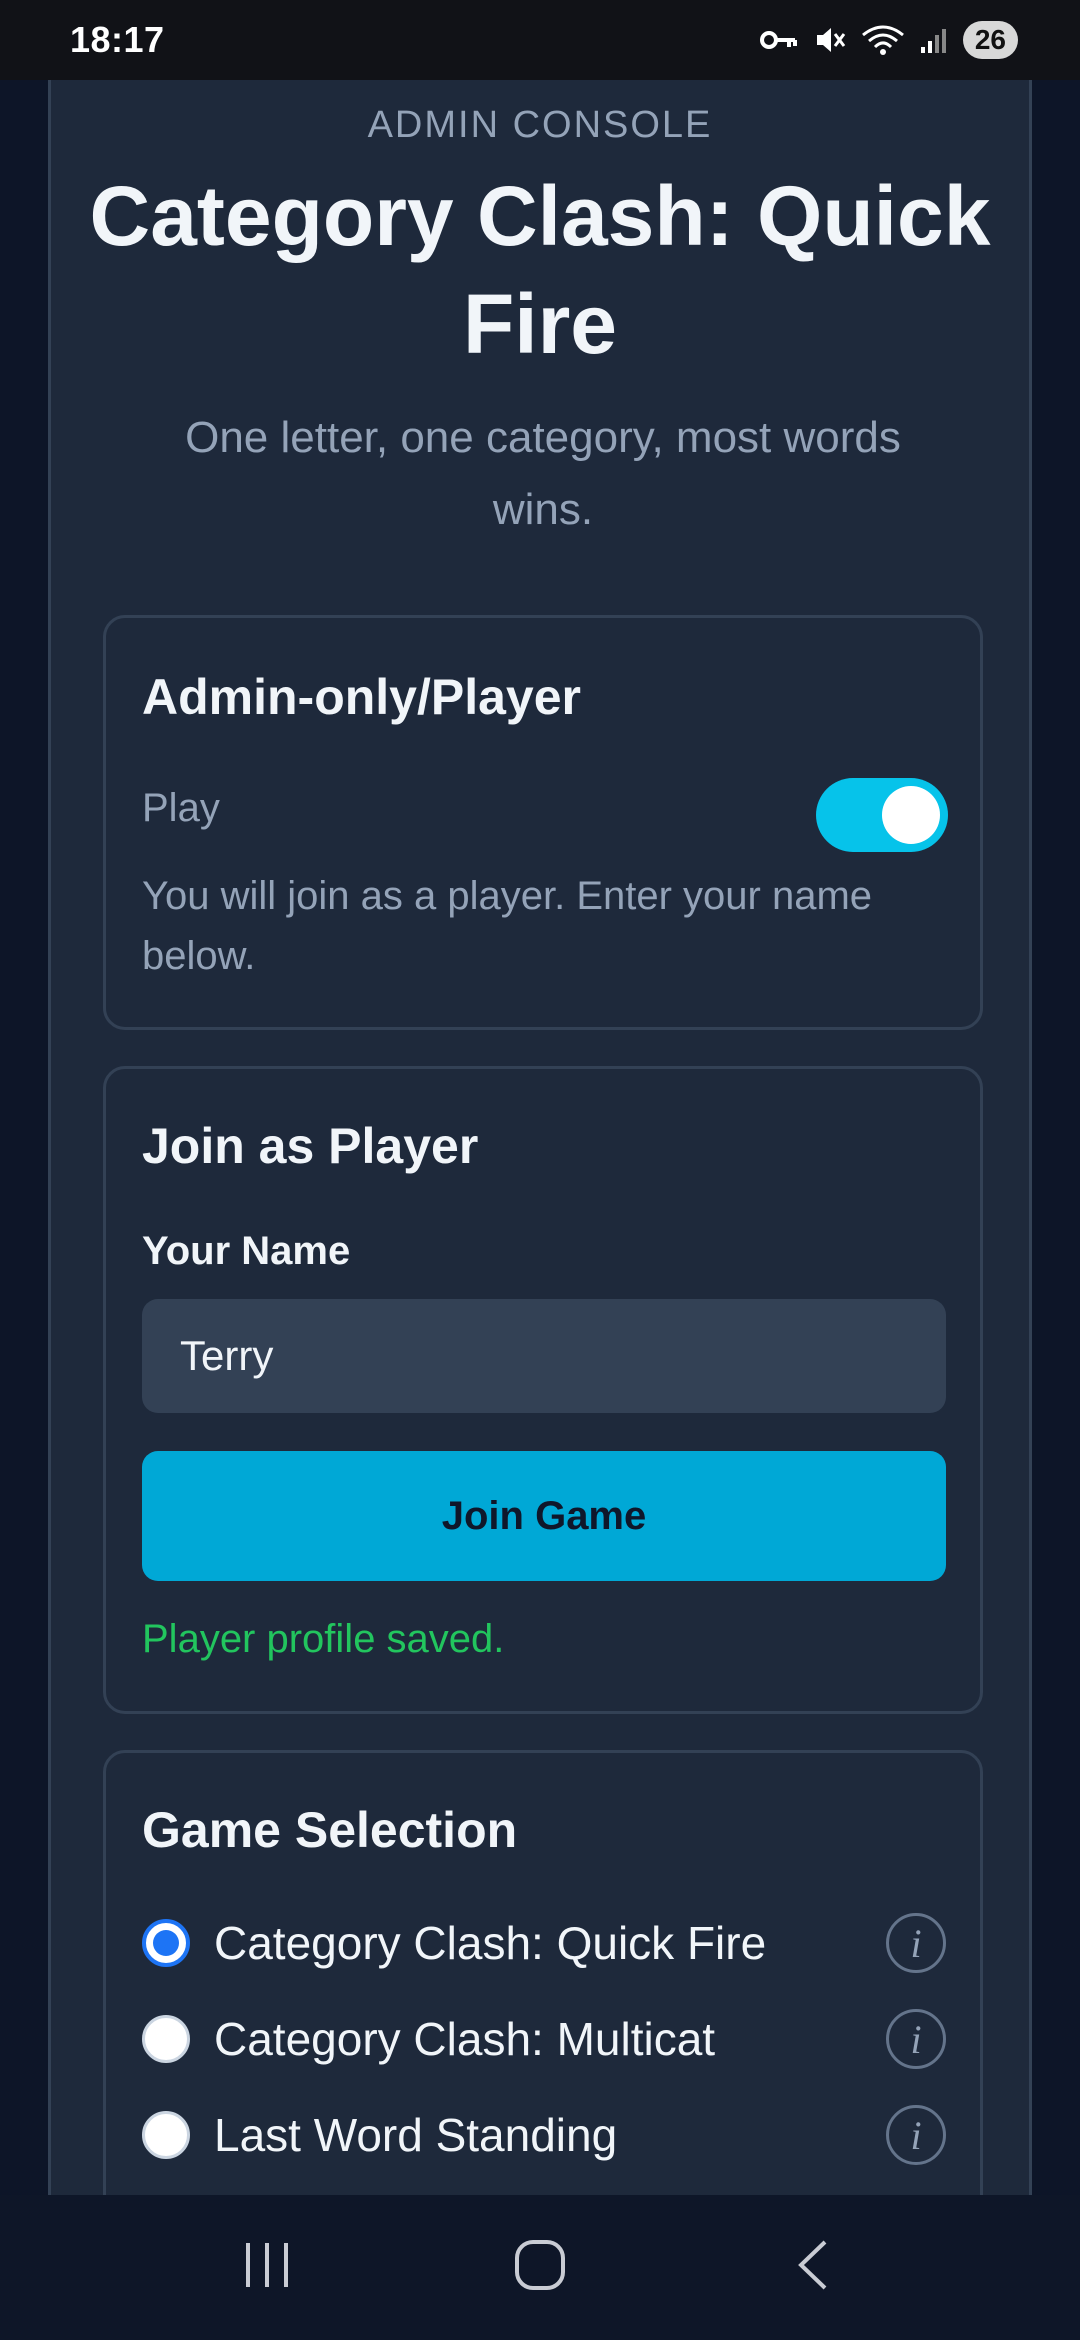  What do you see at coordinates (181, 808) in the screenshot?
I see `play-toggle-label: Play` at bounding box center [181, 808].